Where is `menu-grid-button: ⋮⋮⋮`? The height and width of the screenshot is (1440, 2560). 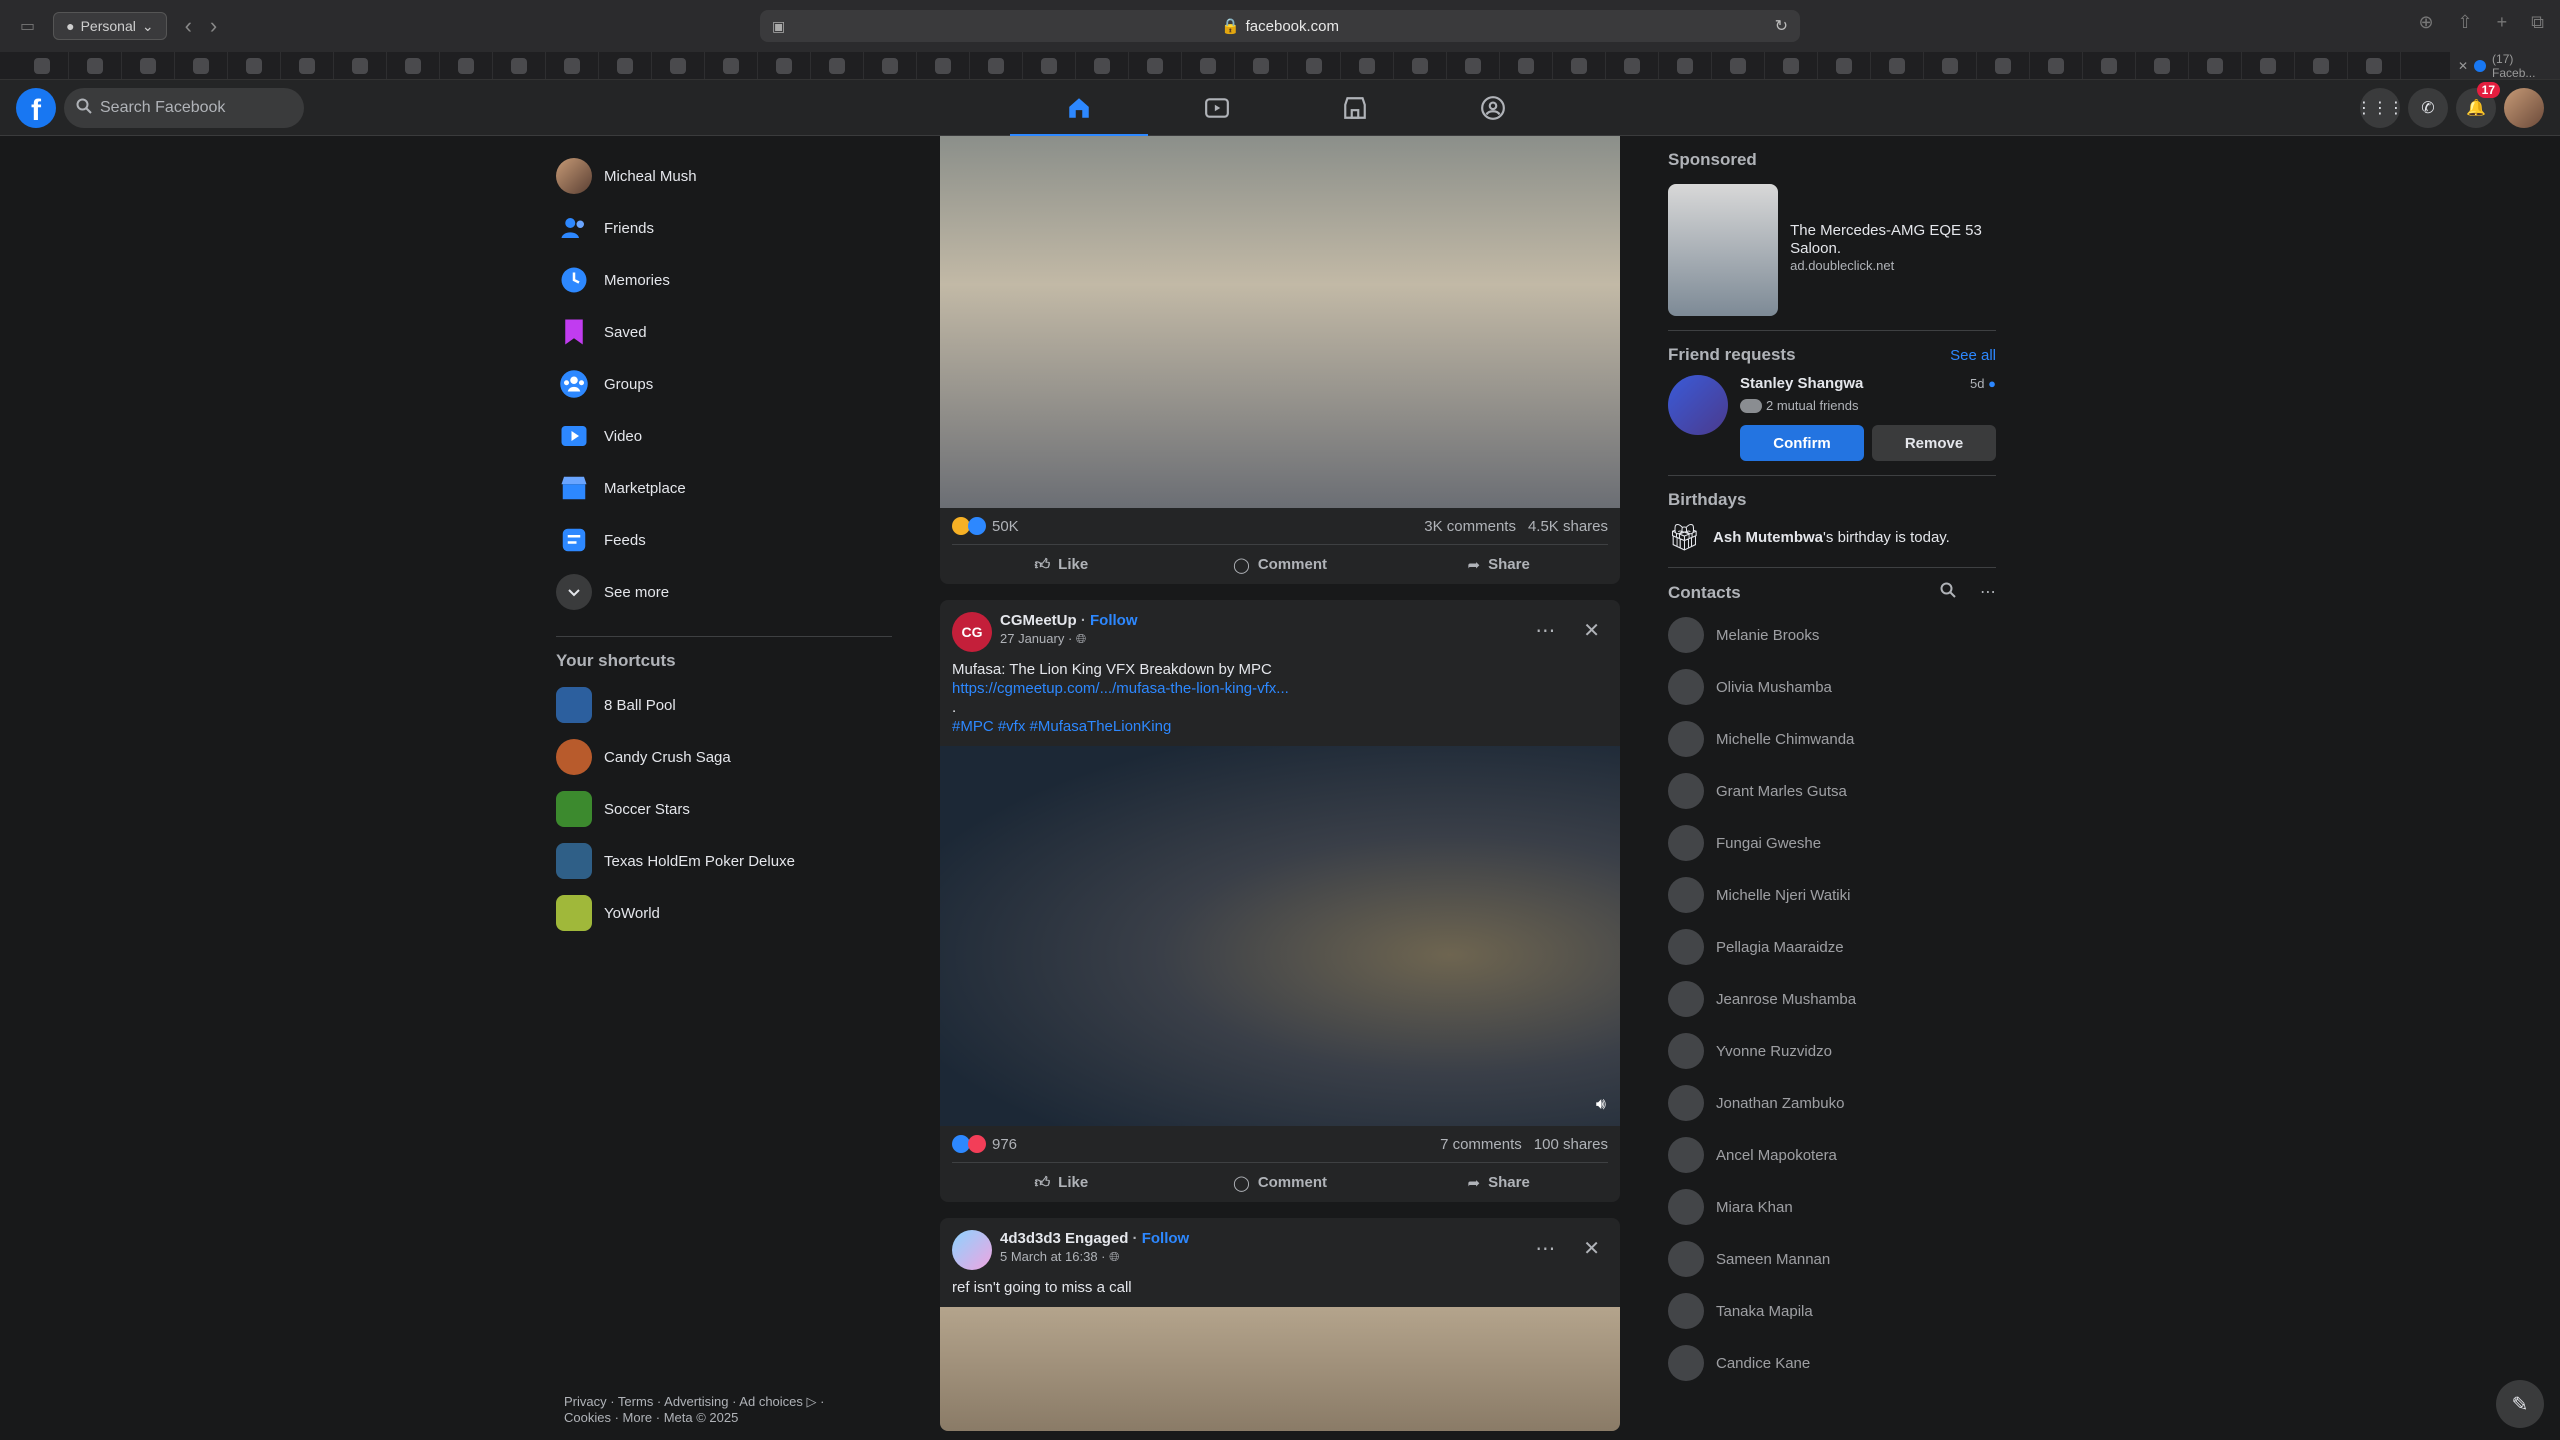
menu-grid-button: ⋮⋮⋮ is located at coordinates (2380, 108).